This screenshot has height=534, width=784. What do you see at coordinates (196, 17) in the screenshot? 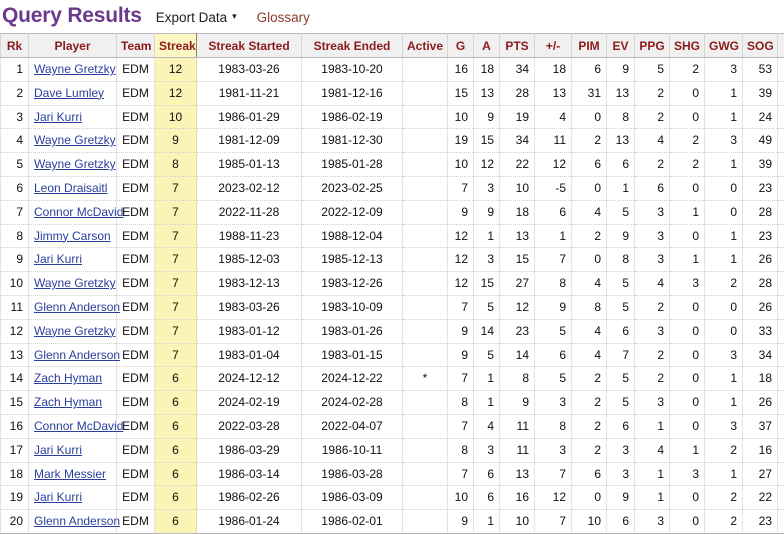
I see `export-data-menu: Export Data▾` at bounding box center [196, 17].